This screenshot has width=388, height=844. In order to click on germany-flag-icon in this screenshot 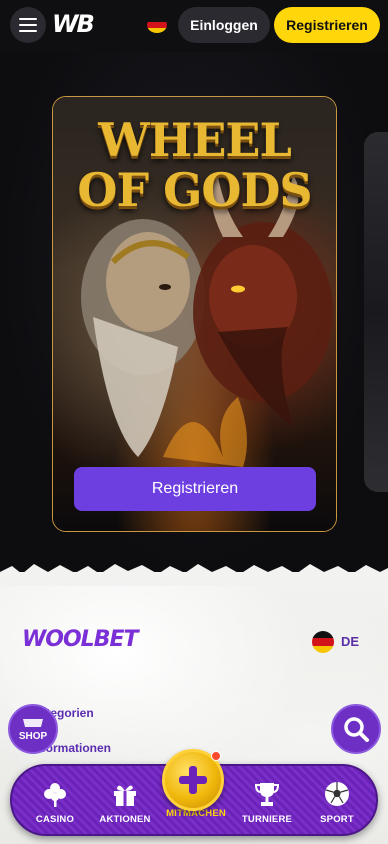, I will do `click(157, 25)`.